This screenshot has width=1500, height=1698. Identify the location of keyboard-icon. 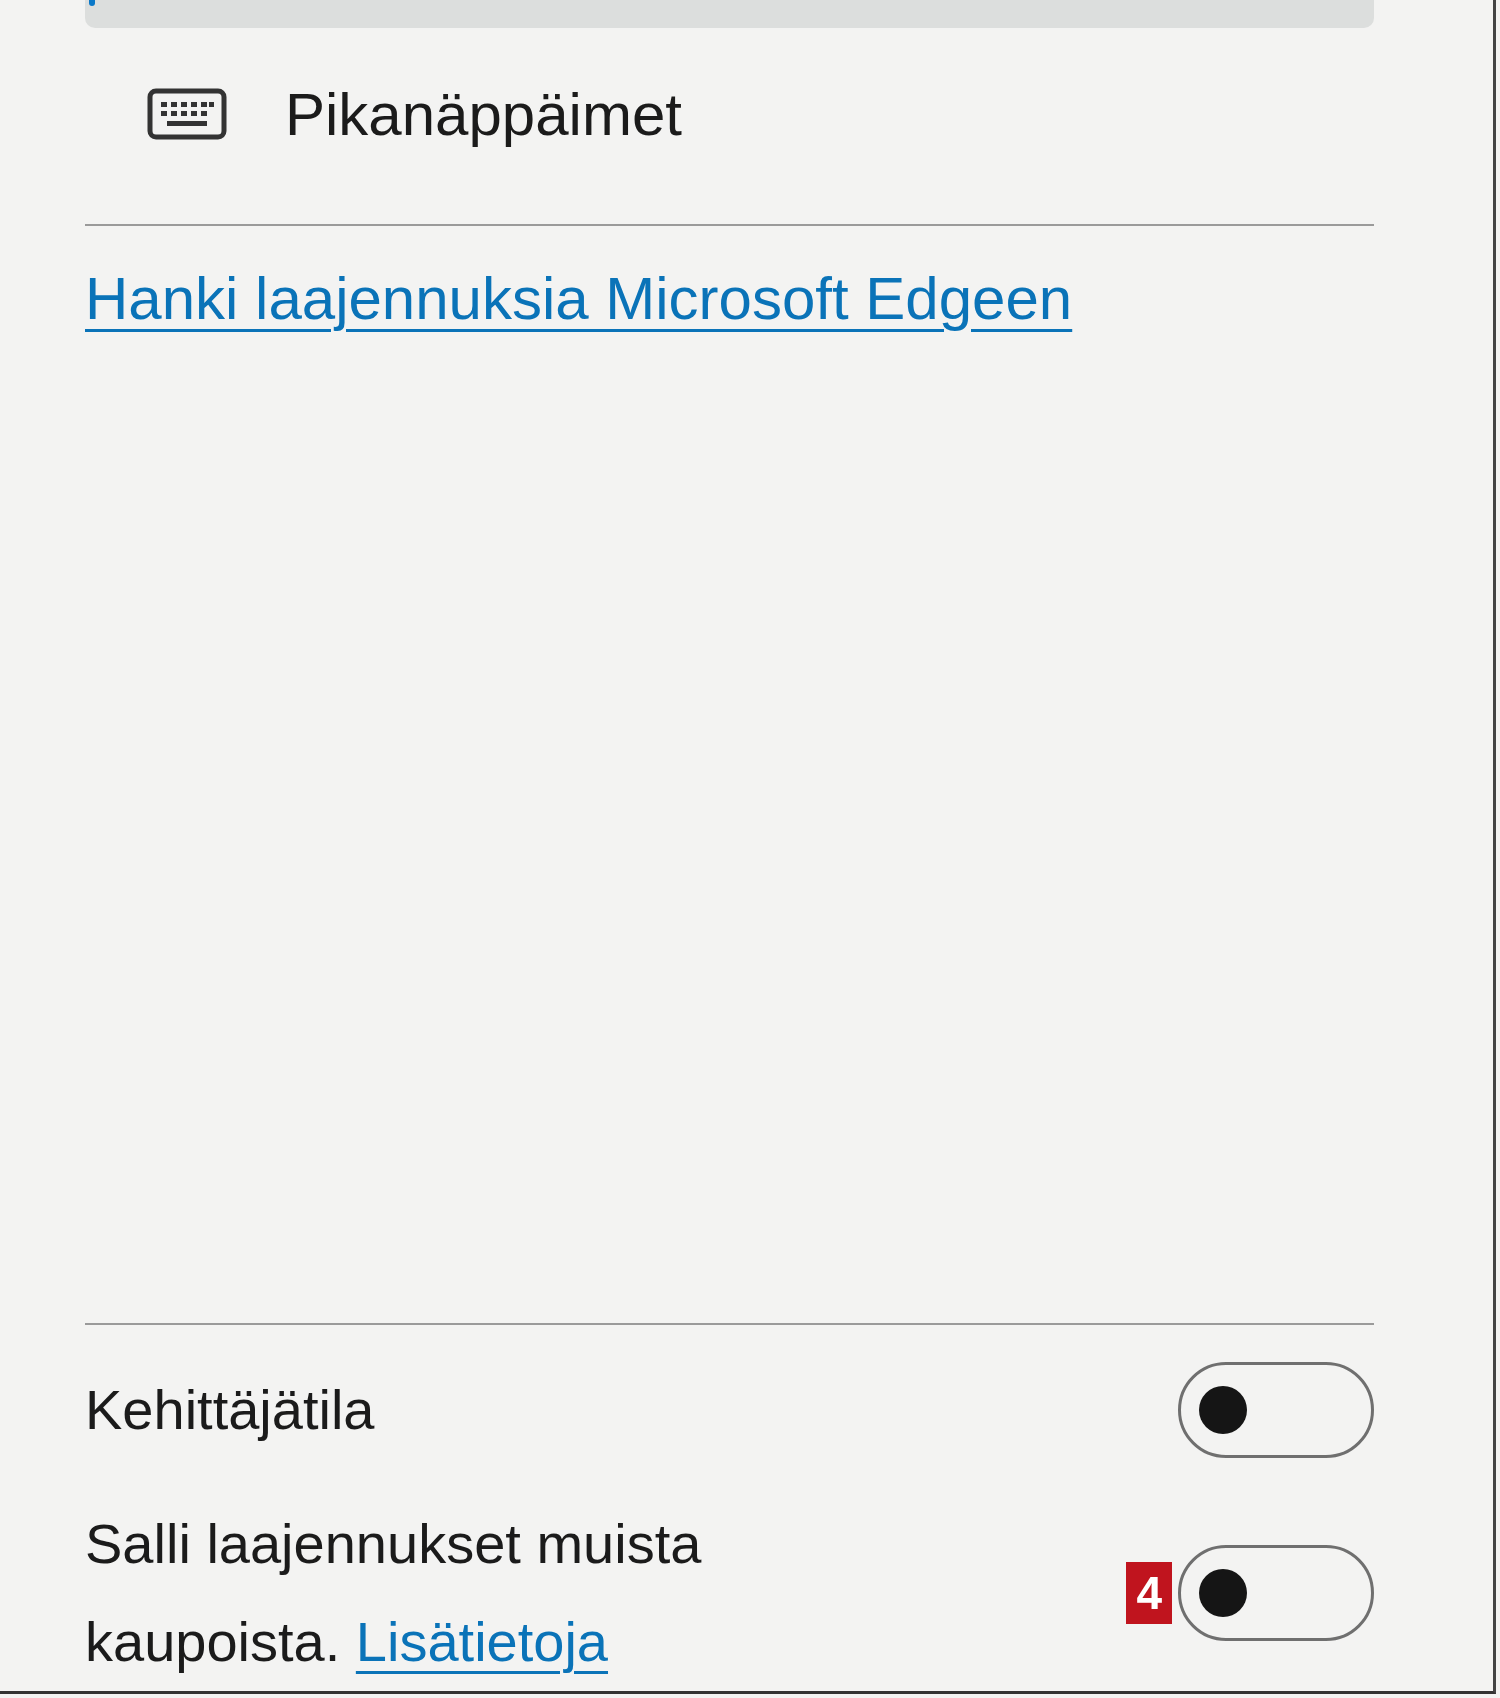
(187, 114).